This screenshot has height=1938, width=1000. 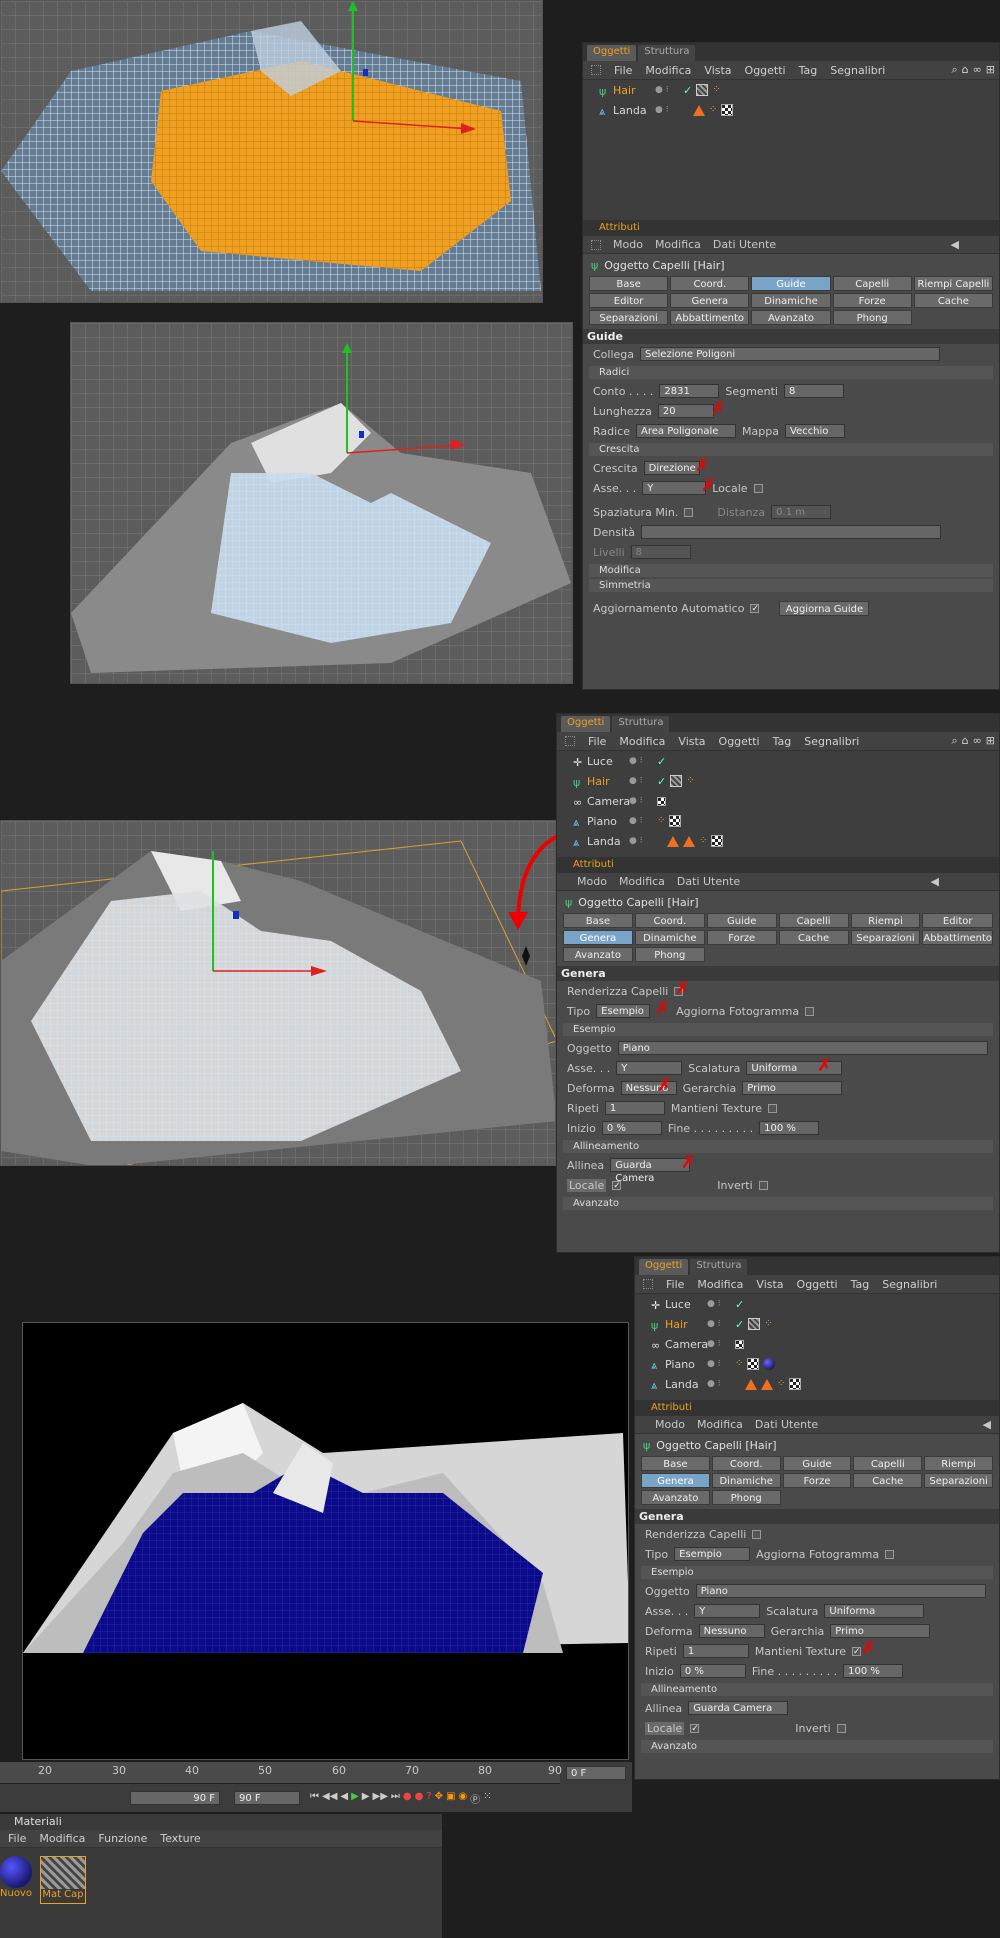 What do you see at coordinates (790, 354) in the screenshot?
I see `collega-field: Selezione Poligoni` at bounding box center [790, 354].